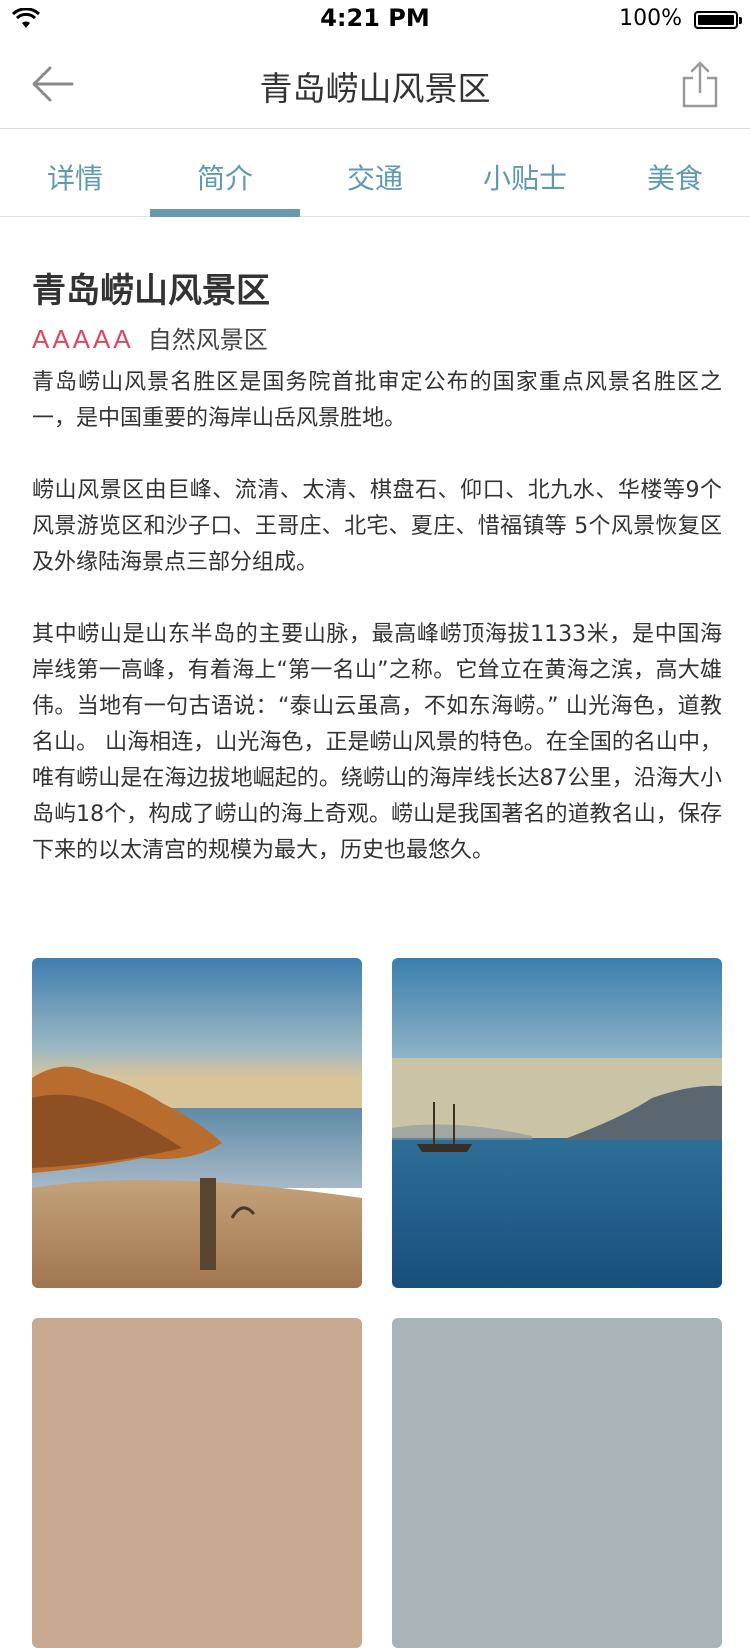  I want to click on tab-transport: 交通, so click(375, 172).